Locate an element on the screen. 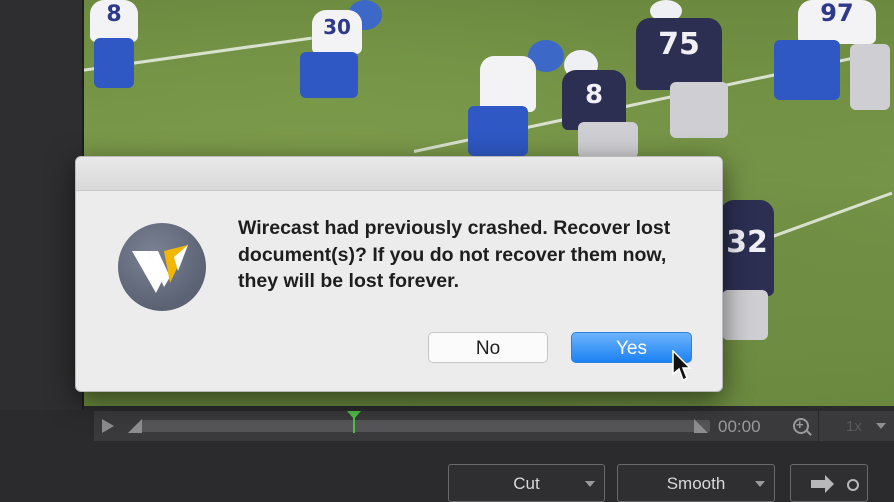  no-button: No is located at coordinates (488, 347).